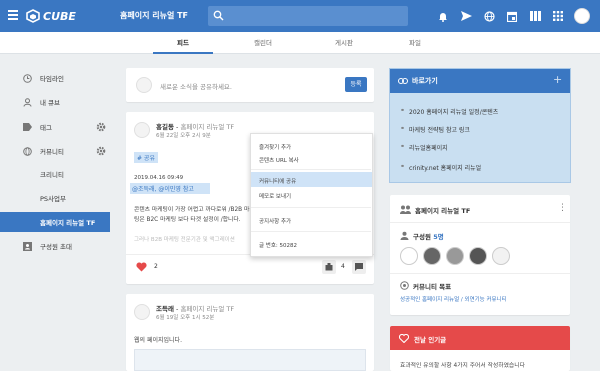 This screenshot has height=371, width=600. What do you see at coordinates (438, 237) in the screenshot?
I see `members-count: 5명` at bounding box center [438, 237].